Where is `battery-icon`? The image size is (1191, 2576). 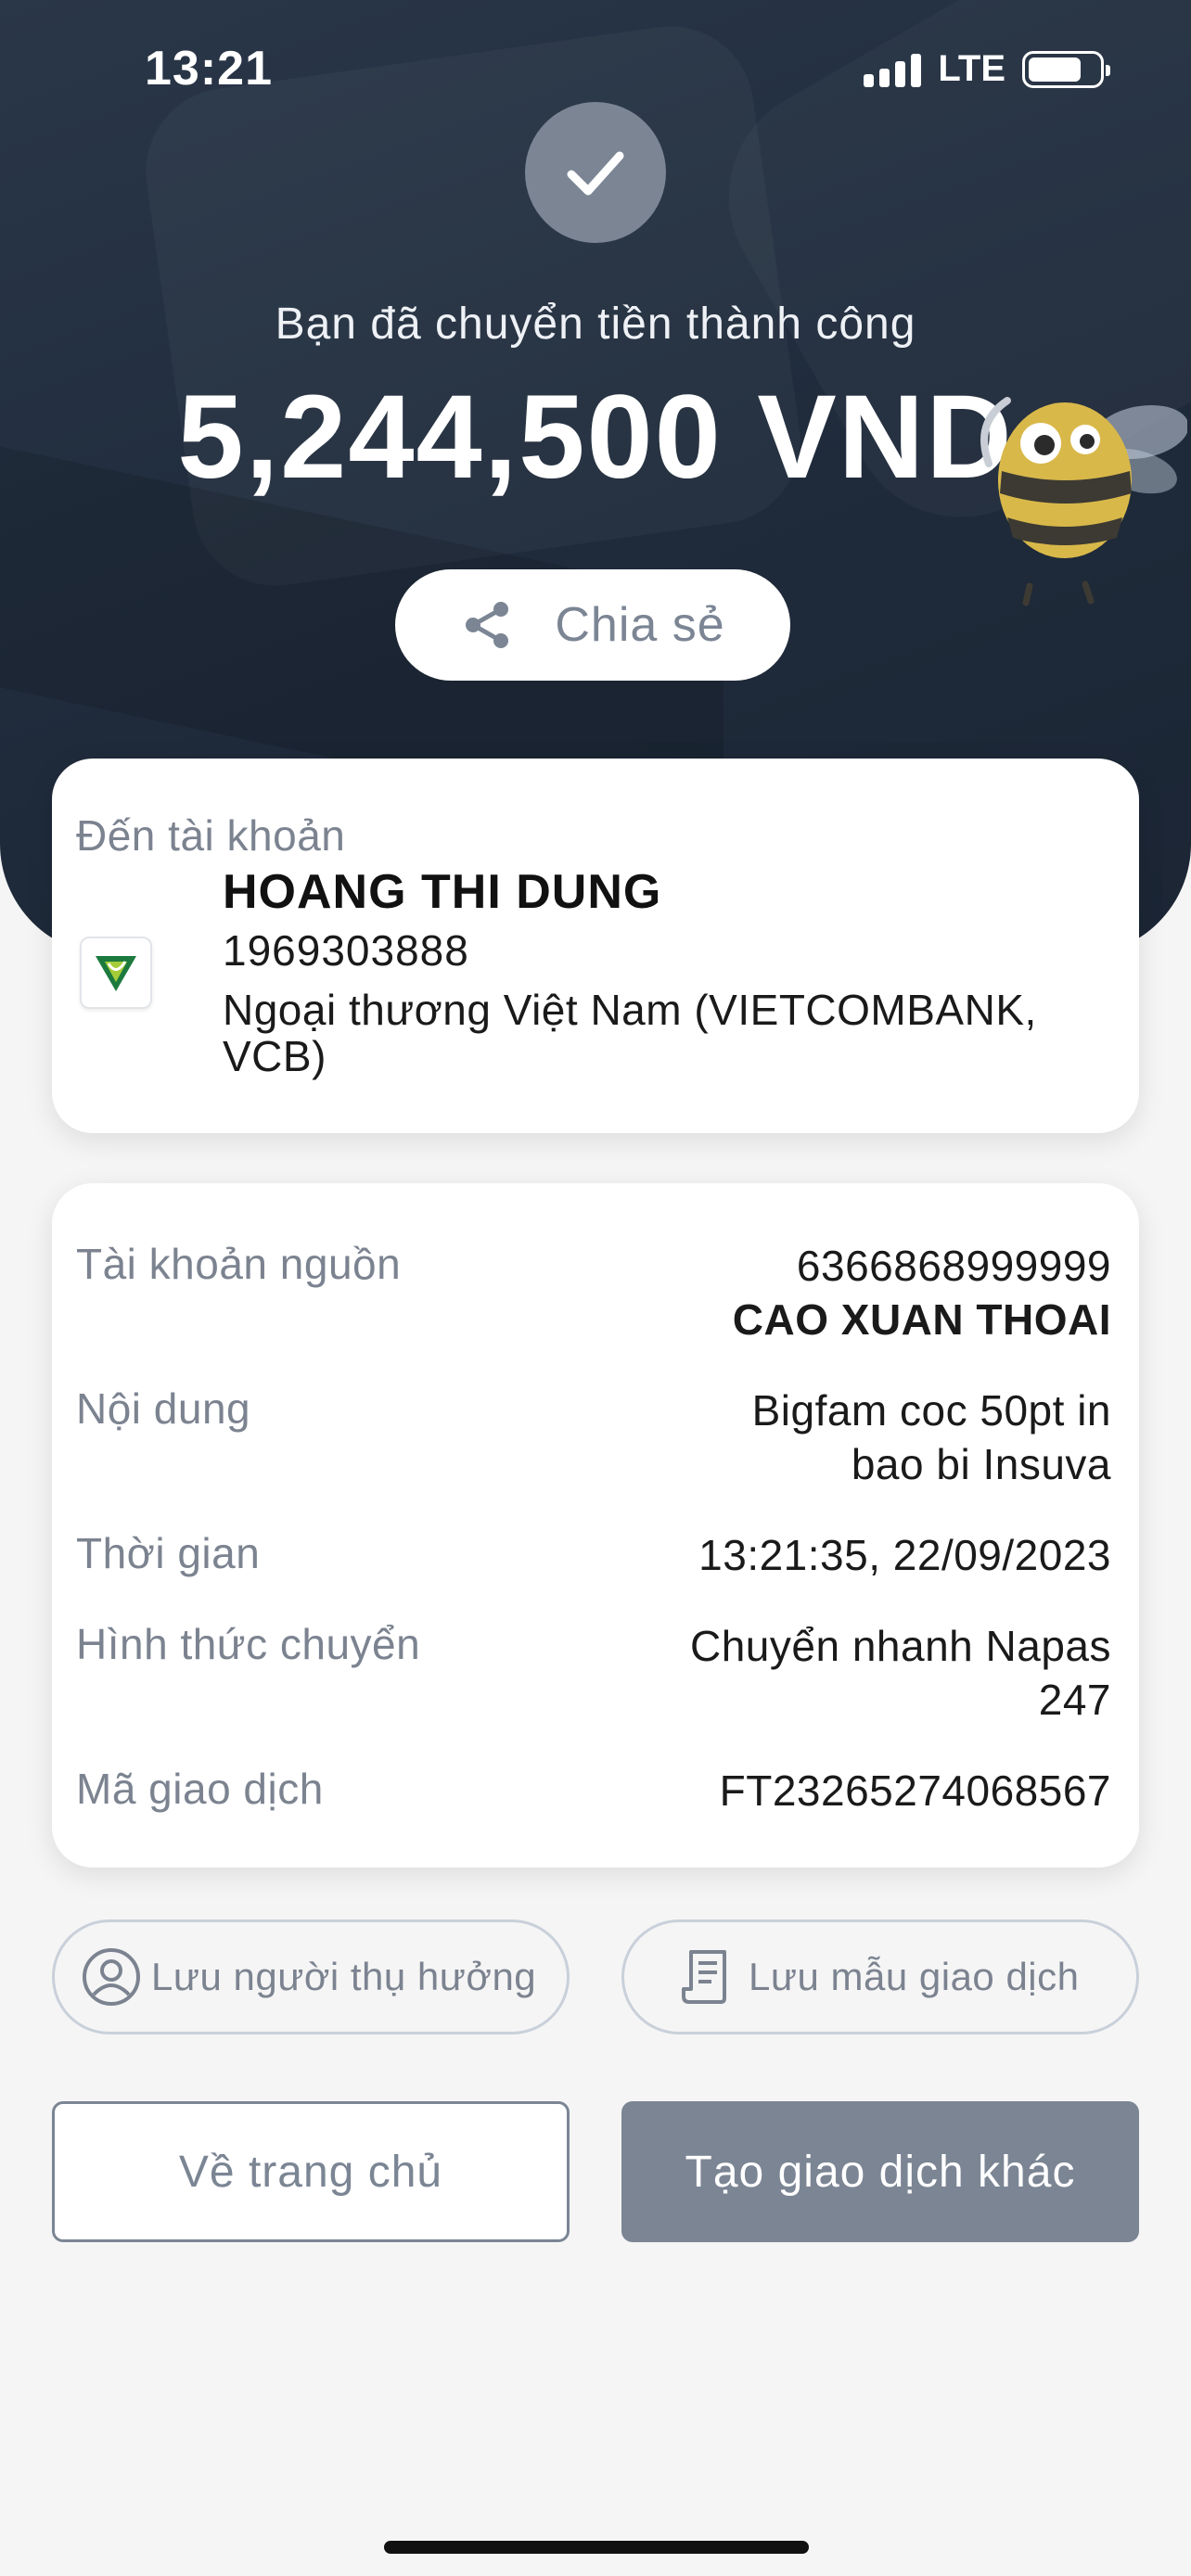
battery-icon is located at coordinates (1066, 69).